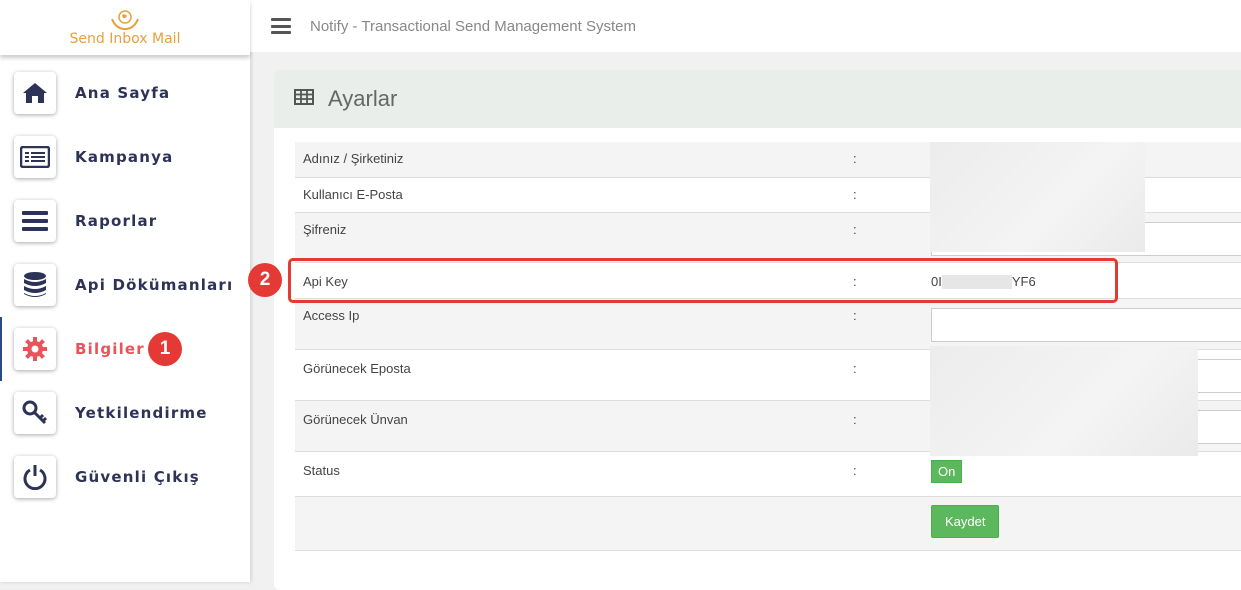 The height and width of the screenshot is (590, 1241). What do you see at coordinates (35, 349) in the screenshot?
I see `gear-icon` at bounding box center [35, 349].